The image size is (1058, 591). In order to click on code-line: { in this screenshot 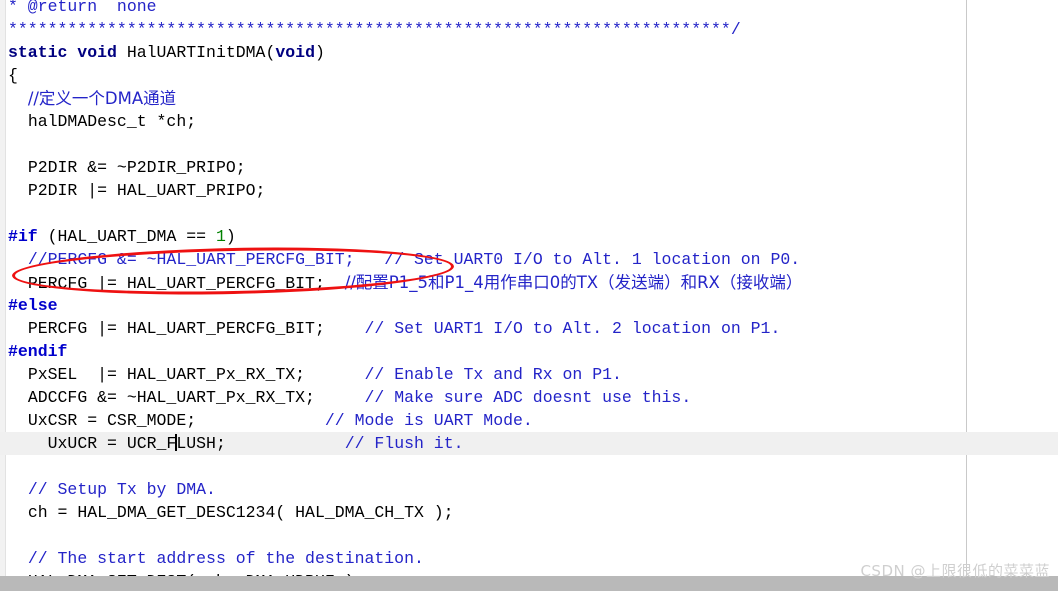, I will do `click(529, 75)`.